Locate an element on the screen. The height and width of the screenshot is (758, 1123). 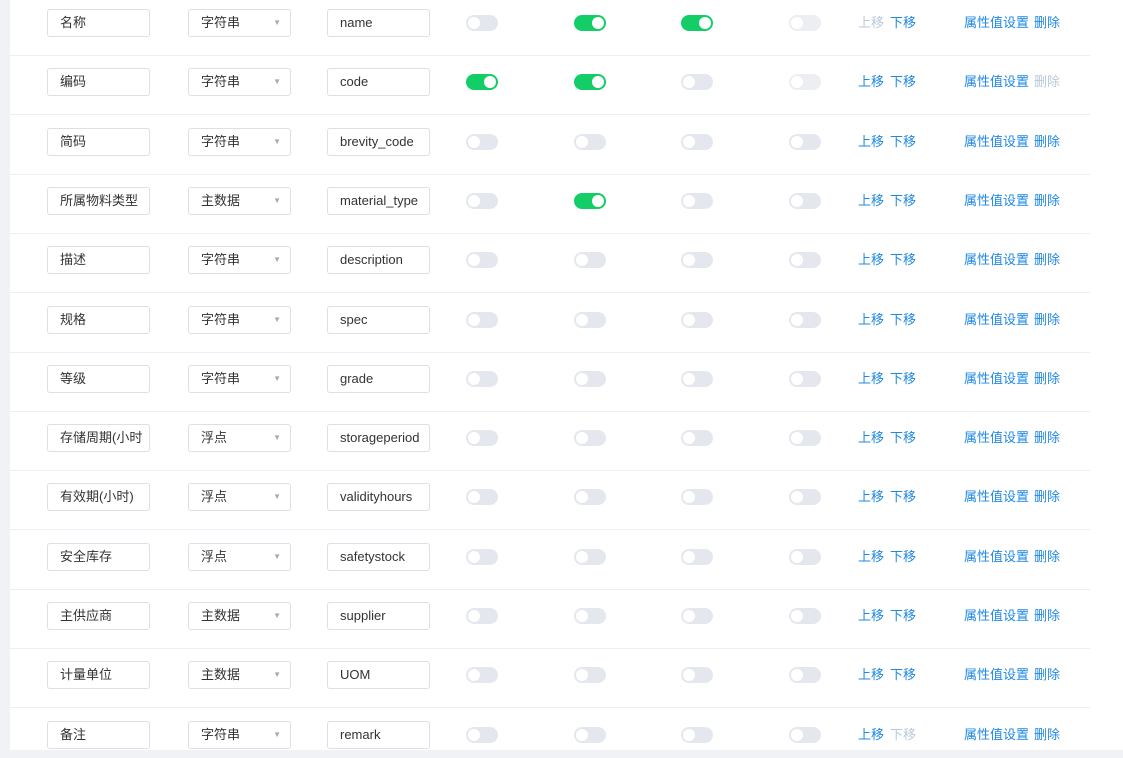
attribute-name-input: 存储周期(小时 is located at coordinates (98, 438).